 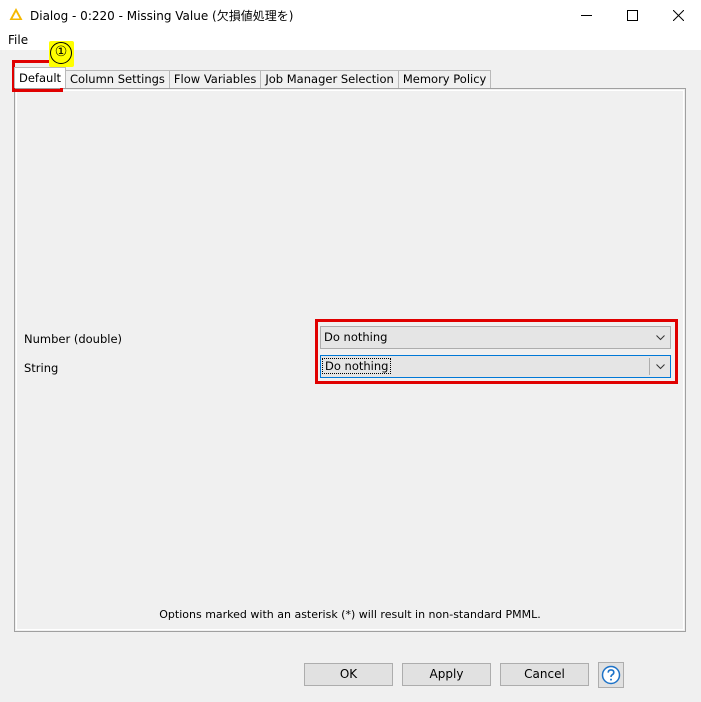 I want to click on minimize-icon, so click(x=586, y=15).